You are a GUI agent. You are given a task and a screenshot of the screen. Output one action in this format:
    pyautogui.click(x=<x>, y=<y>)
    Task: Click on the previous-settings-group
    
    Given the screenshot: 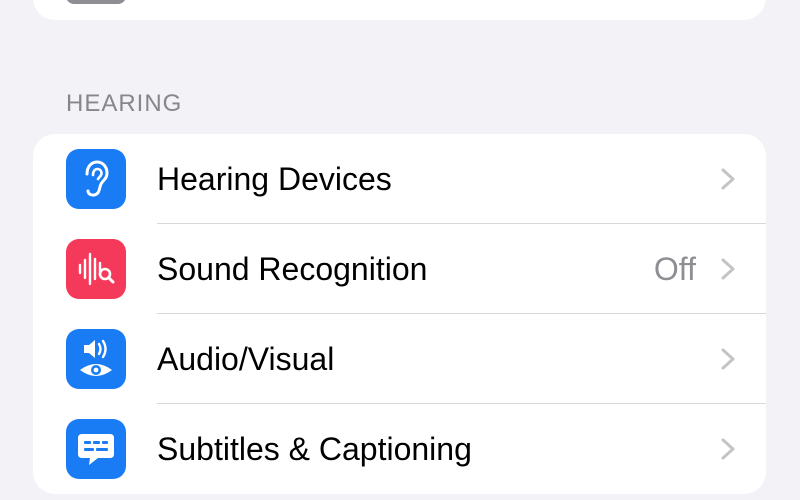 What is the action you would take?
    pyautogui.click(x=399, y=10)
    